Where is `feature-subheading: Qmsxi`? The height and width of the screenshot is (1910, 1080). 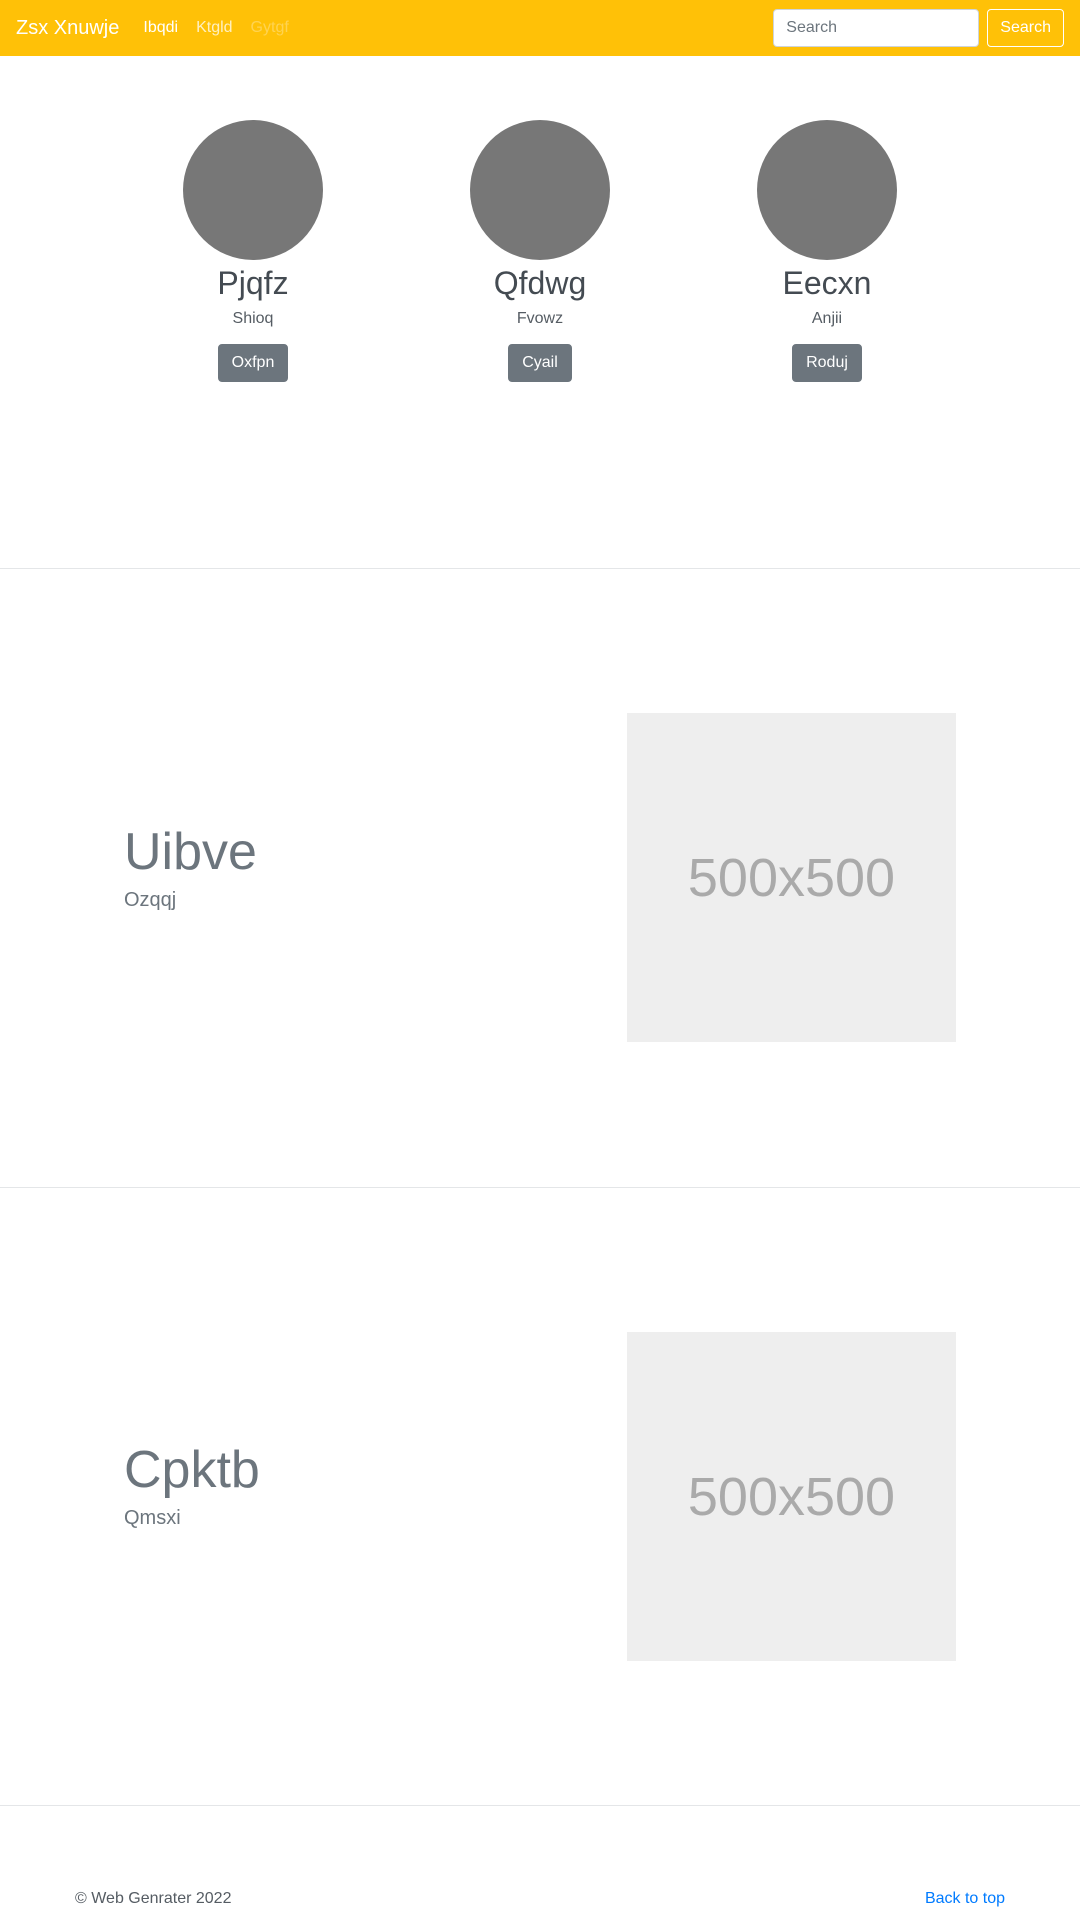 feature-subheading: Qmsxi is located at coordinates (152, 1518).